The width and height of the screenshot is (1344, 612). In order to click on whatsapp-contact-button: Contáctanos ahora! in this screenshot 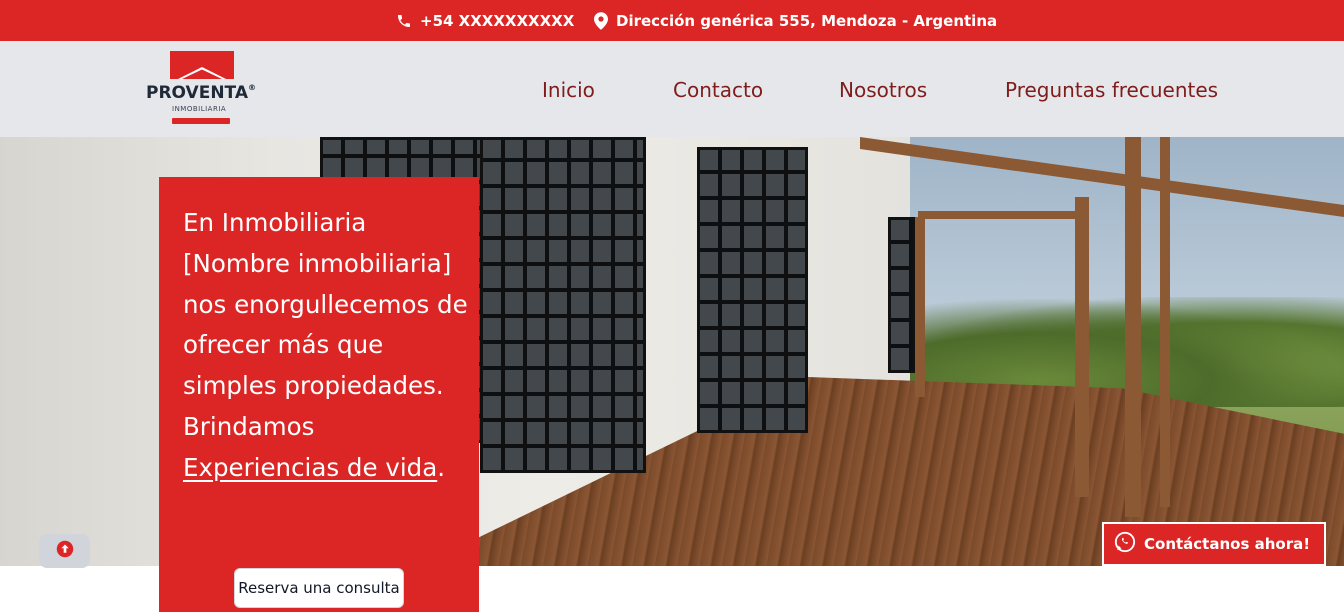, I will do `click(1214, 544)`.